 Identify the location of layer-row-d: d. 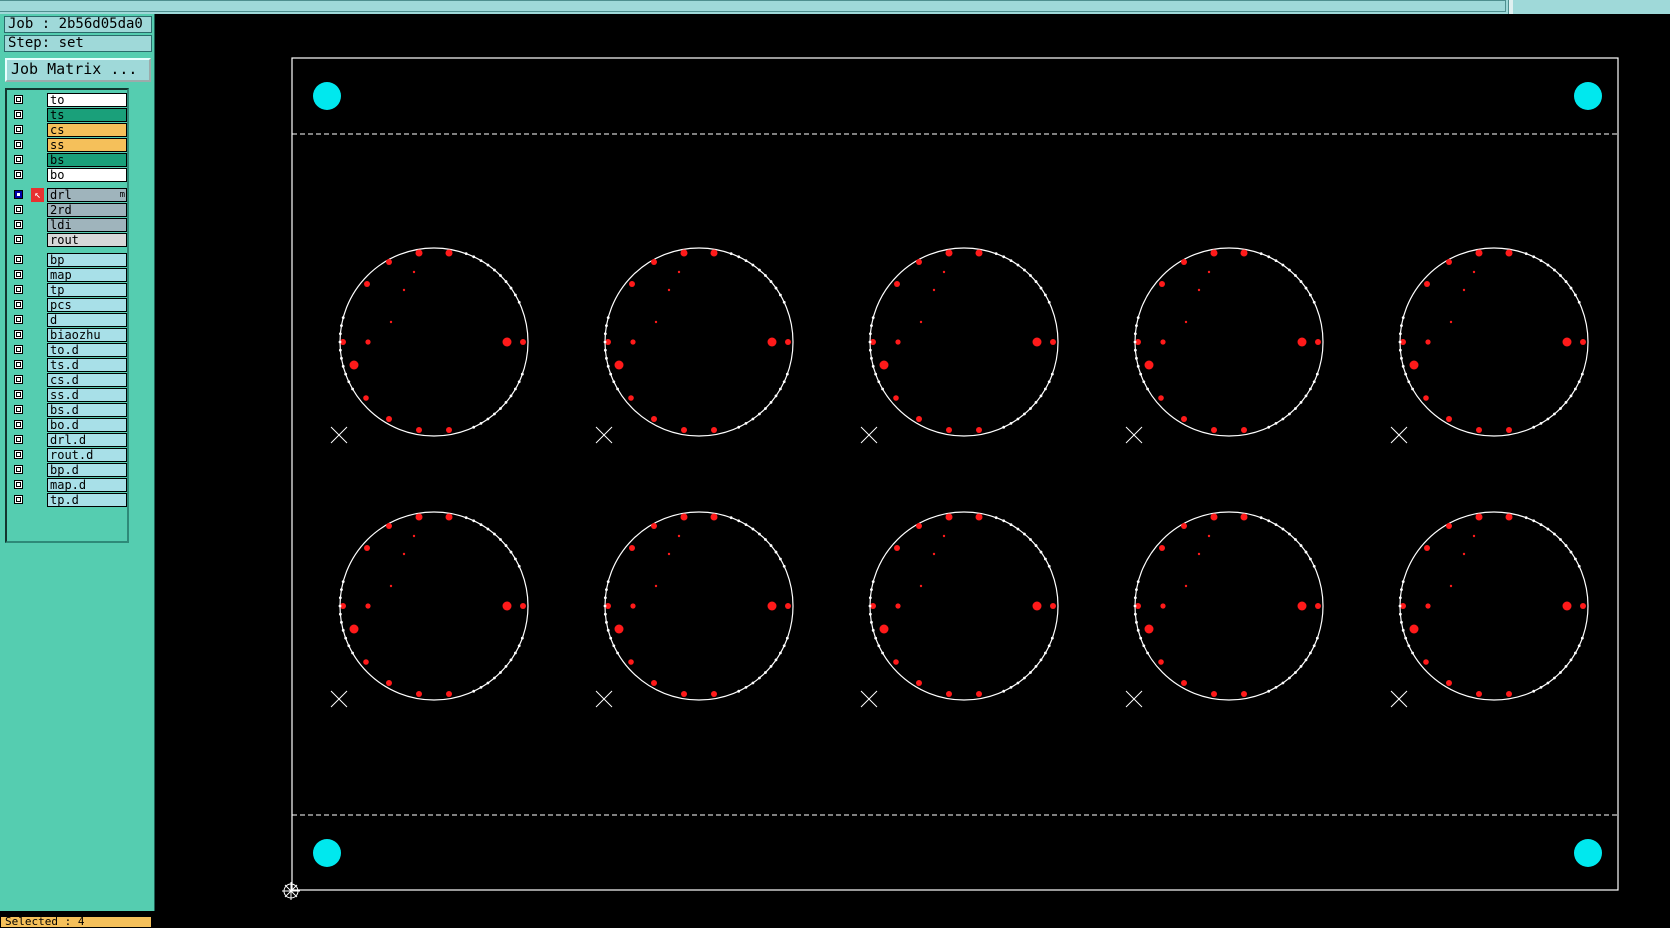
(68, 320).